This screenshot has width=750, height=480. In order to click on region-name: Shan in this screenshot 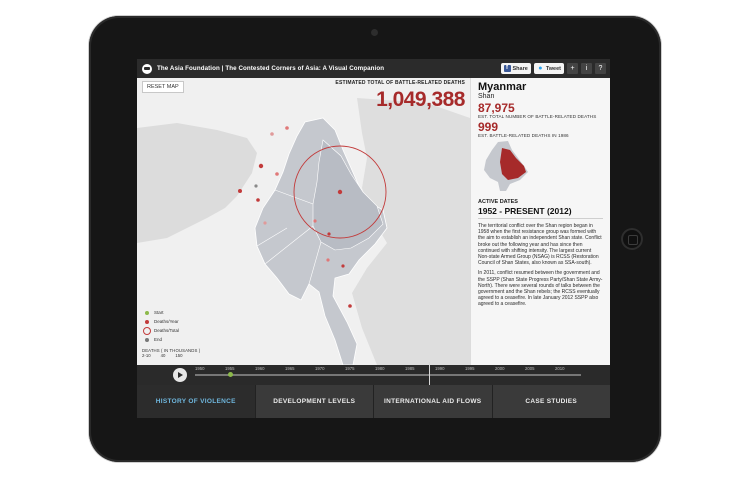, I will do `click(486, 96)`.